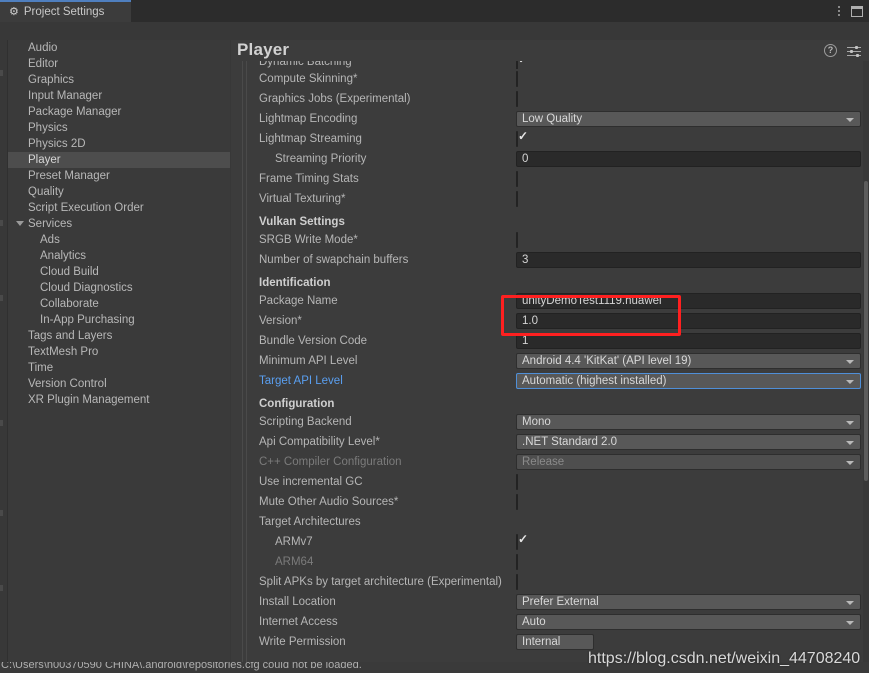 This screenshot has width=869, height=673. What do you see at coordinates (308, 361) in the screenshot?
I see `setting-label: Minimum API Level` at bounding box center [308, 361].